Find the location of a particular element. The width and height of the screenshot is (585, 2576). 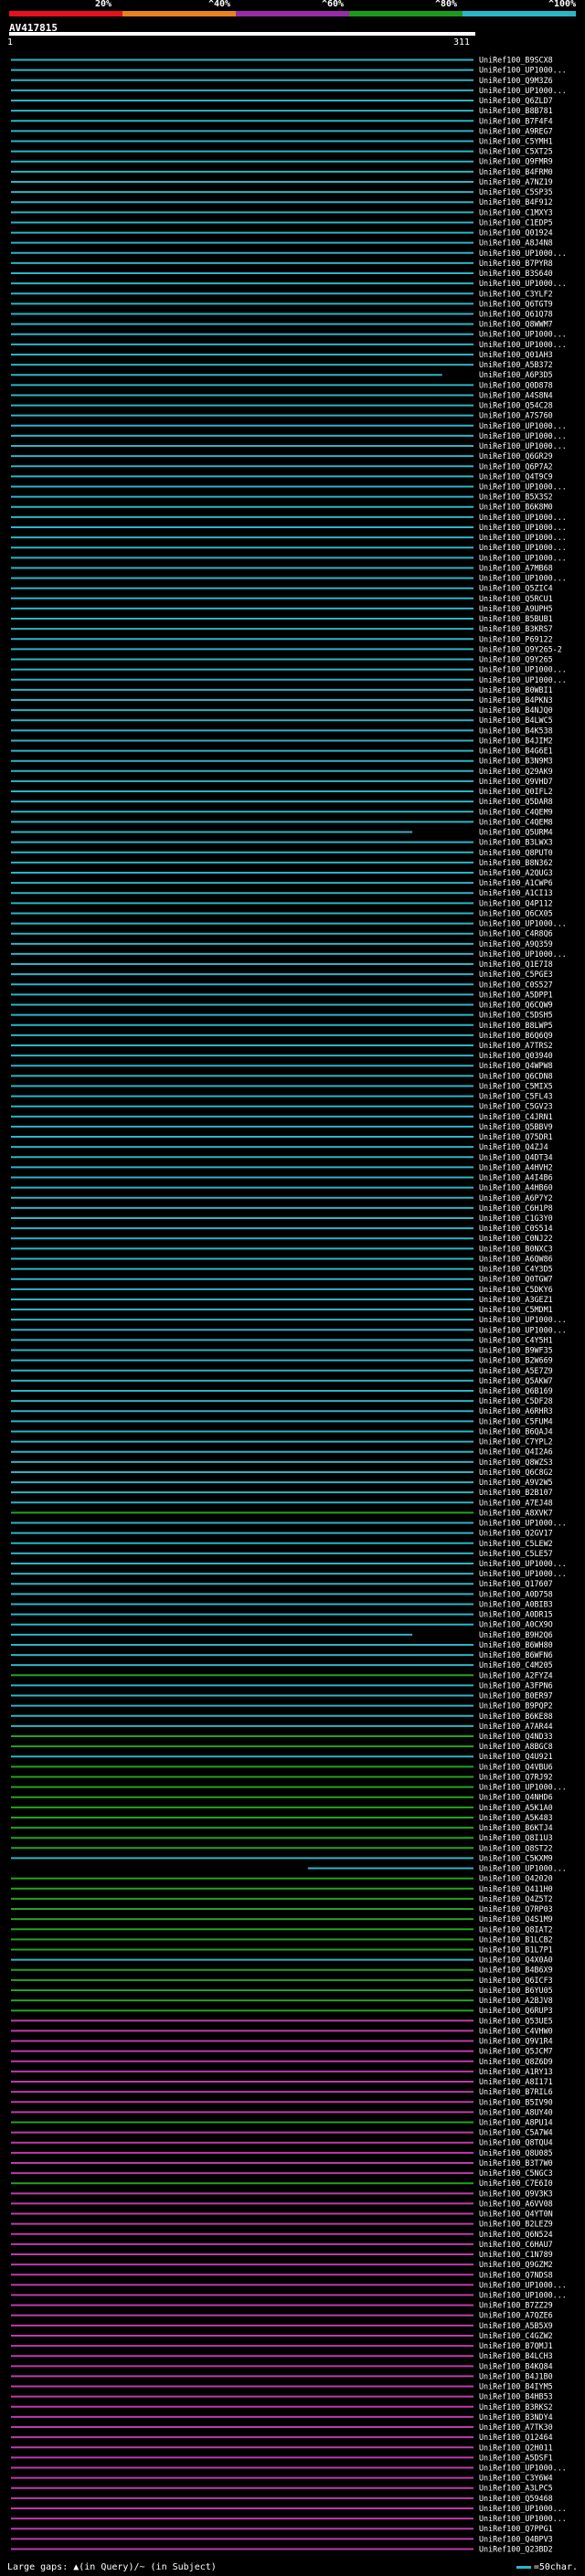

hit-label: UniRef100_Q6CX05 is located at coordinates (516, 912).